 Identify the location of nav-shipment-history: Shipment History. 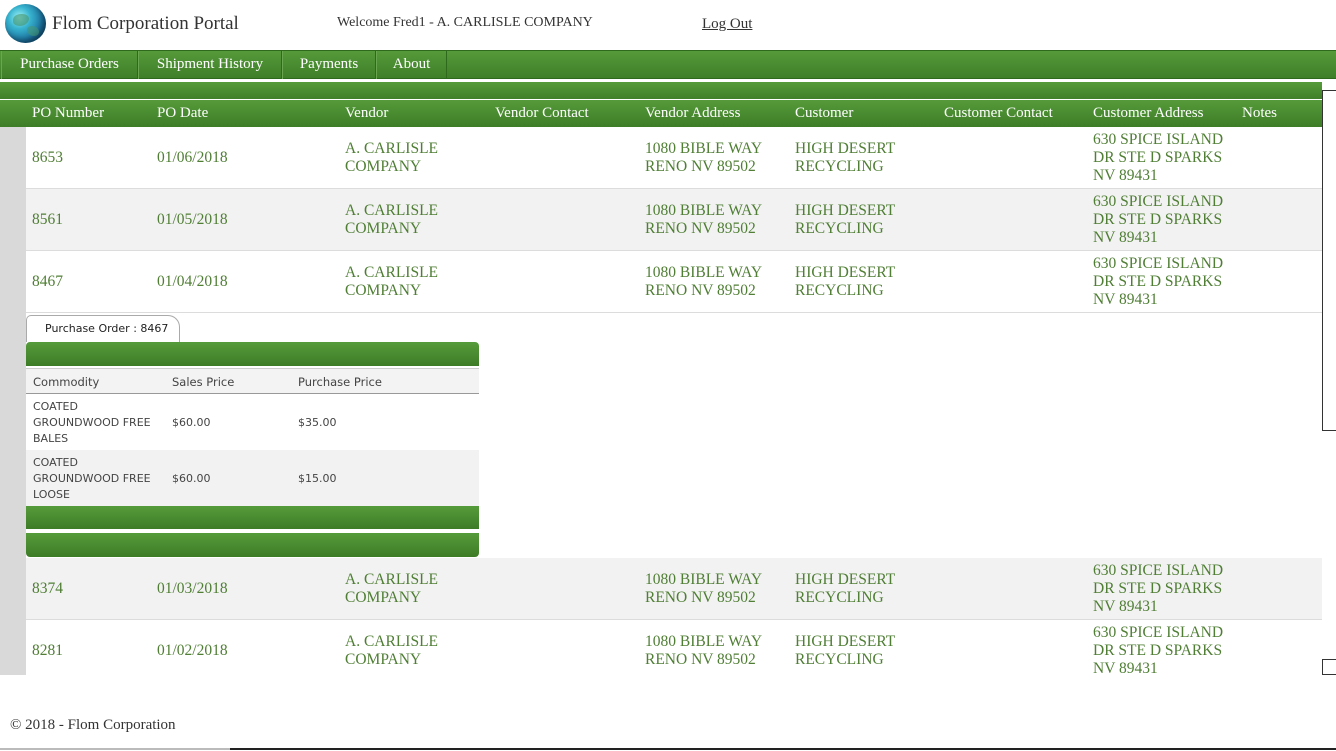
(210, 65).